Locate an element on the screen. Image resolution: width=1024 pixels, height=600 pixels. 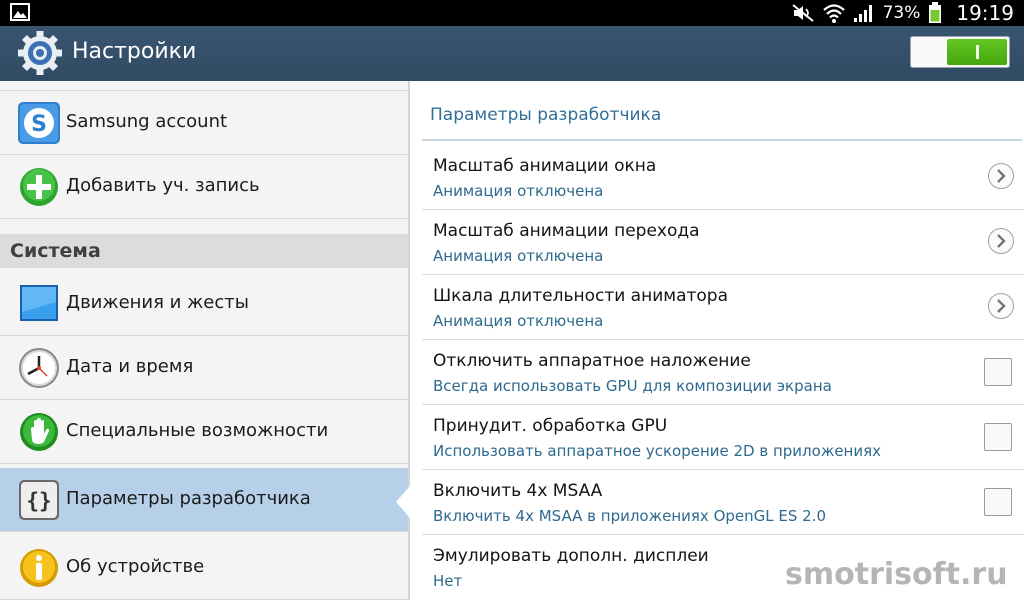
developer-braces-icon: {} is located at coordinates (39, 500).